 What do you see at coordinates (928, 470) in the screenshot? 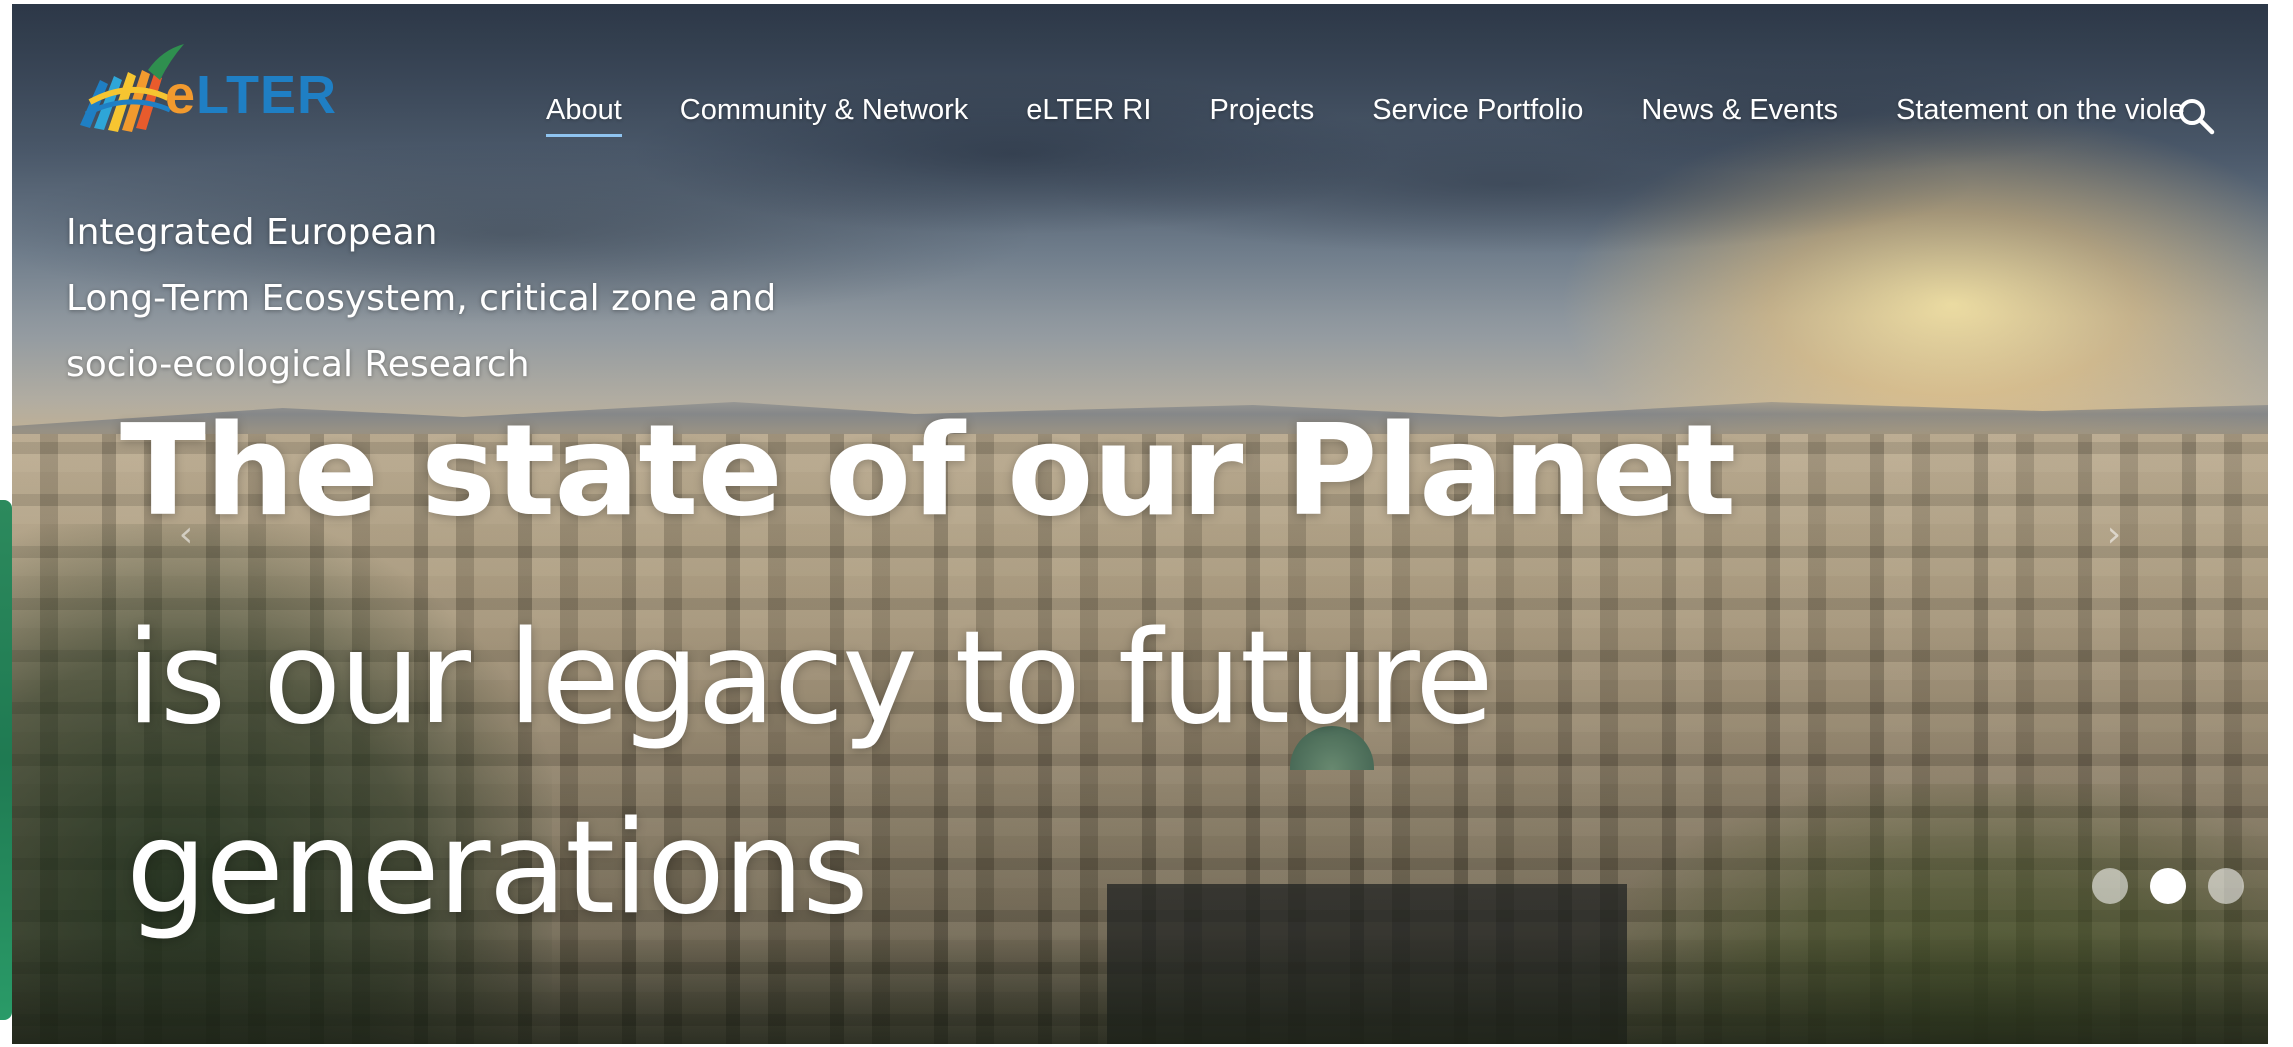
I see `hero-headline-bold: The state of our Planet` at bounding box center [928, 470].